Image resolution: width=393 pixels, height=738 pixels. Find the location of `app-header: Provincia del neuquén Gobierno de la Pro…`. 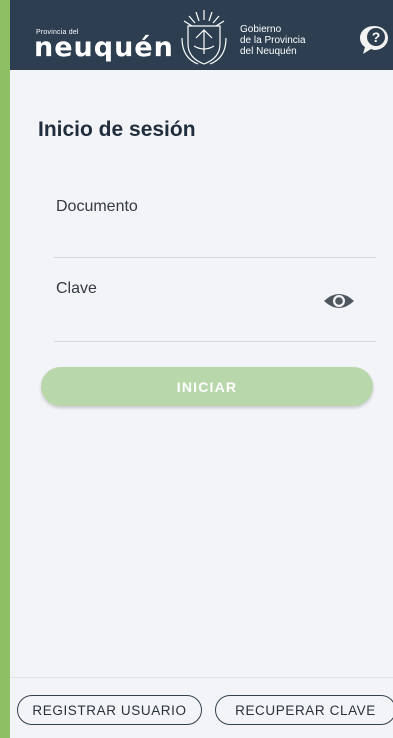

app-header: Provincia del neuquén Gobierno de la Pro… is located at coordinates (201, 35).